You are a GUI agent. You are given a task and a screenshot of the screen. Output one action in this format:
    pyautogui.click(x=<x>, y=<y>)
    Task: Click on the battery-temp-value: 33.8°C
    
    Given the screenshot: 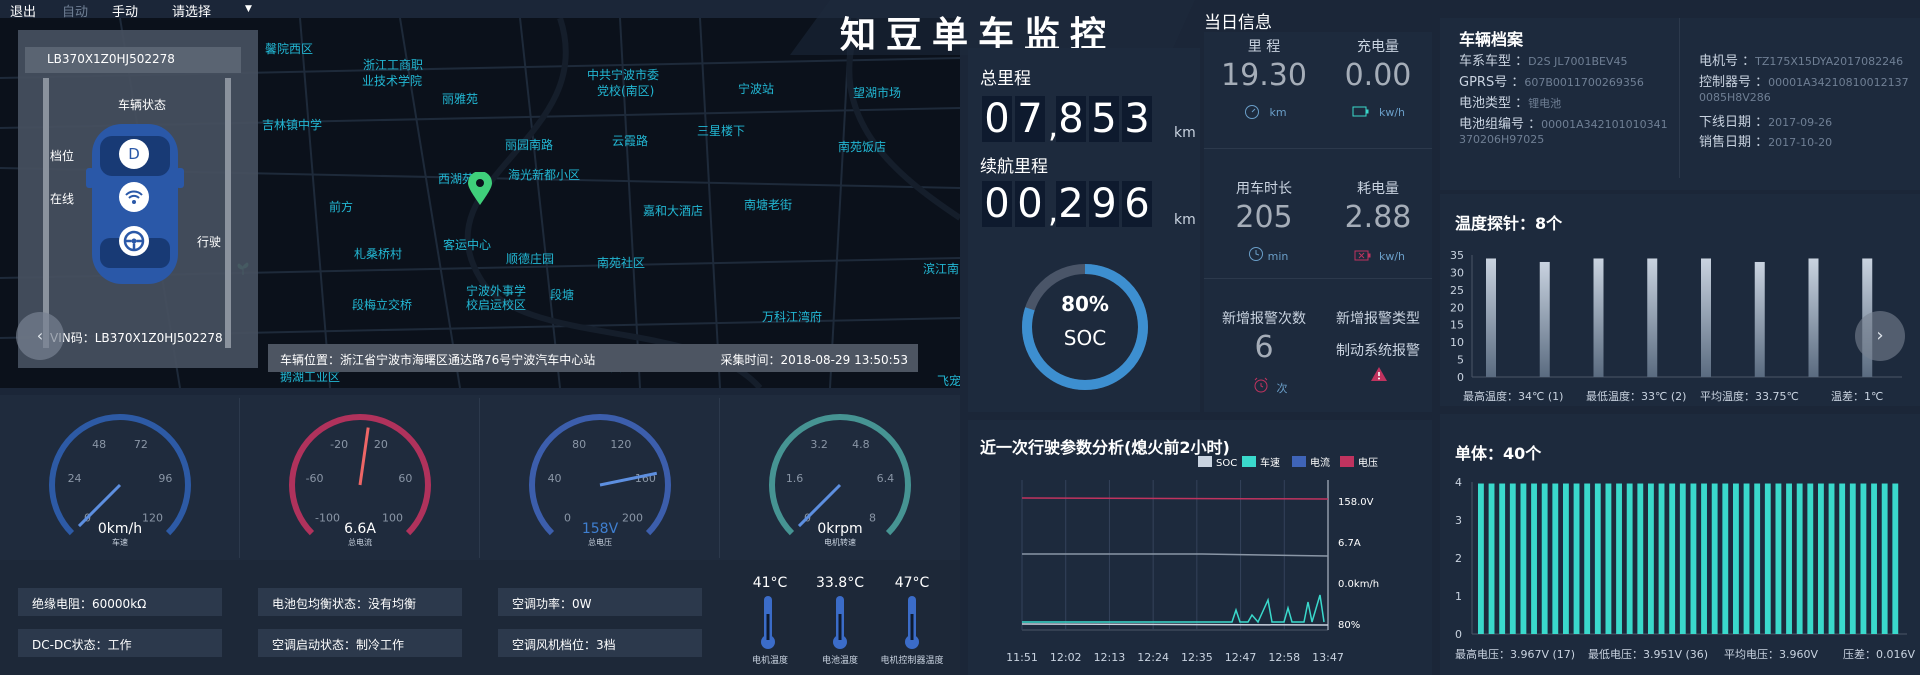 What is the action you would take?
    pyautogui.click(x=840, y=583)
    